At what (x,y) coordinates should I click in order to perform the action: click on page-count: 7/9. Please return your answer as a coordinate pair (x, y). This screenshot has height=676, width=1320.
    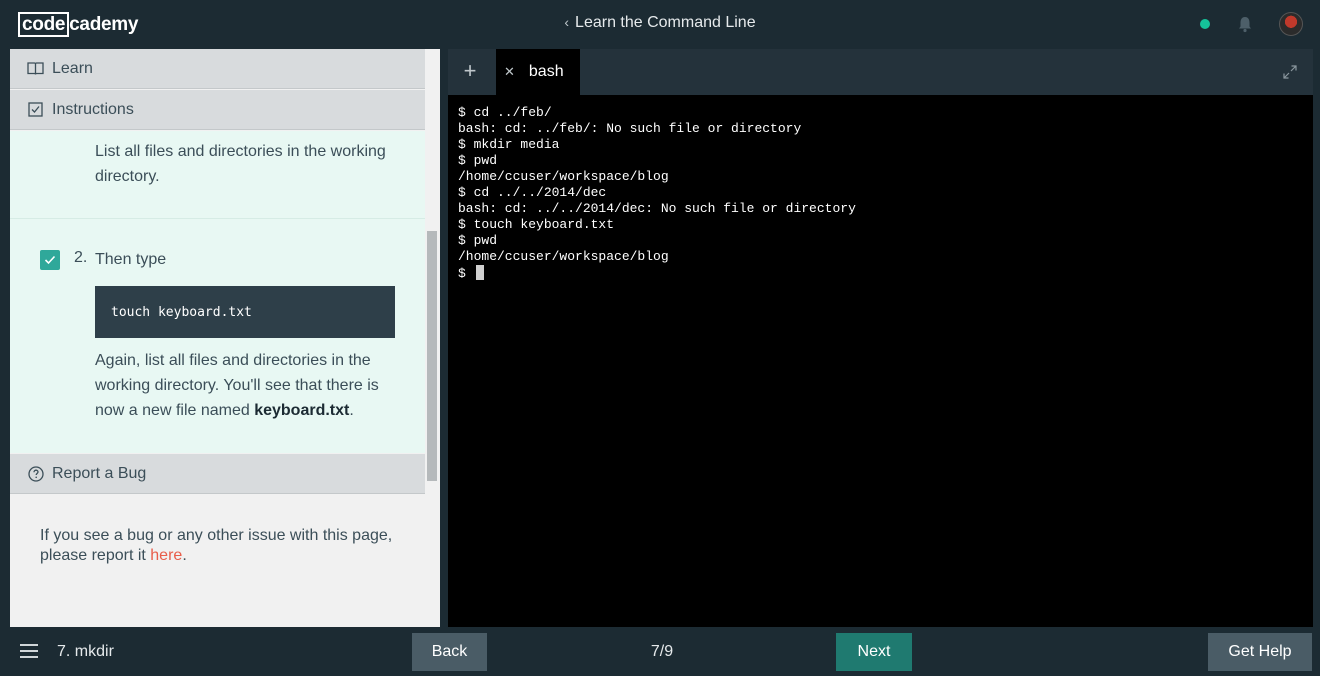
    Looking at the image, I should click on (662, 651).